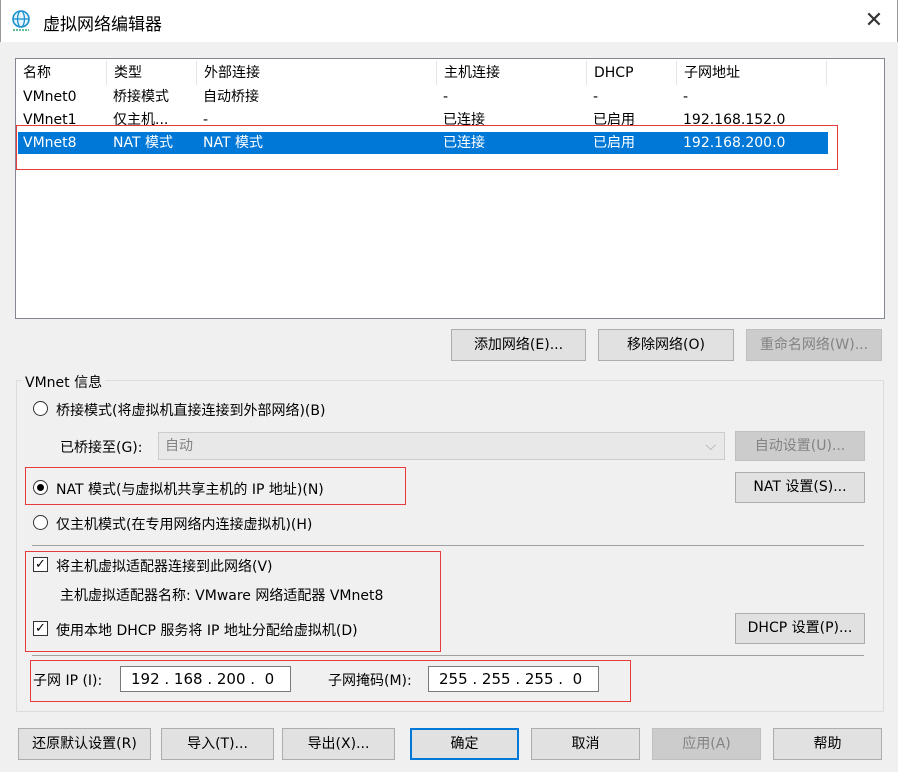 This screenshot has height=772, width=898. What do you see at coordinates (423, 97) in the screenshot?
I see `table-row: VMnet0 桥接模式 自动桥接 - - -` at bounding box center [423, 97].